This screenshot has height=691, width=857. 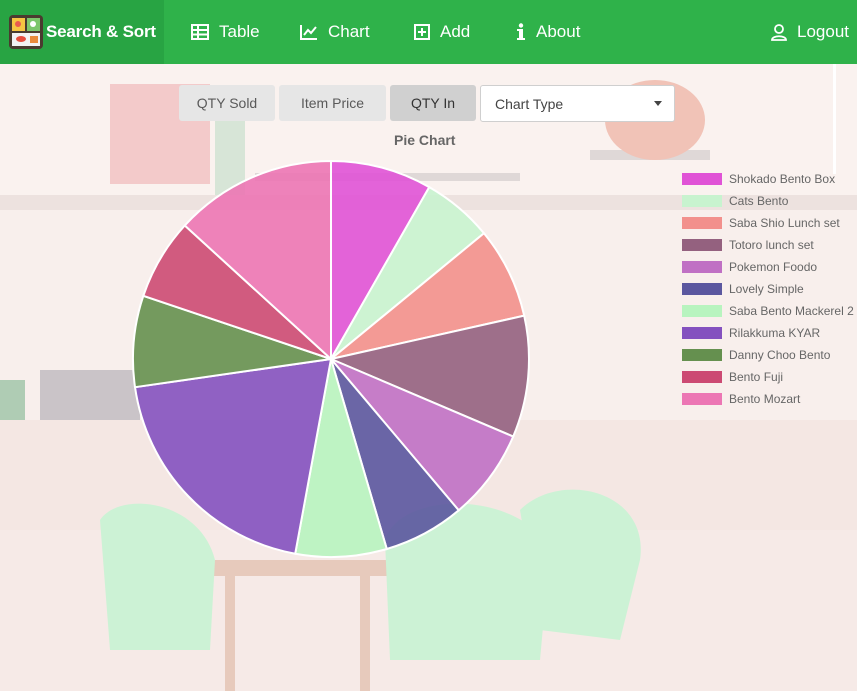 I want to click on legend-label: Cats Bento, so click(x=759, y=201).